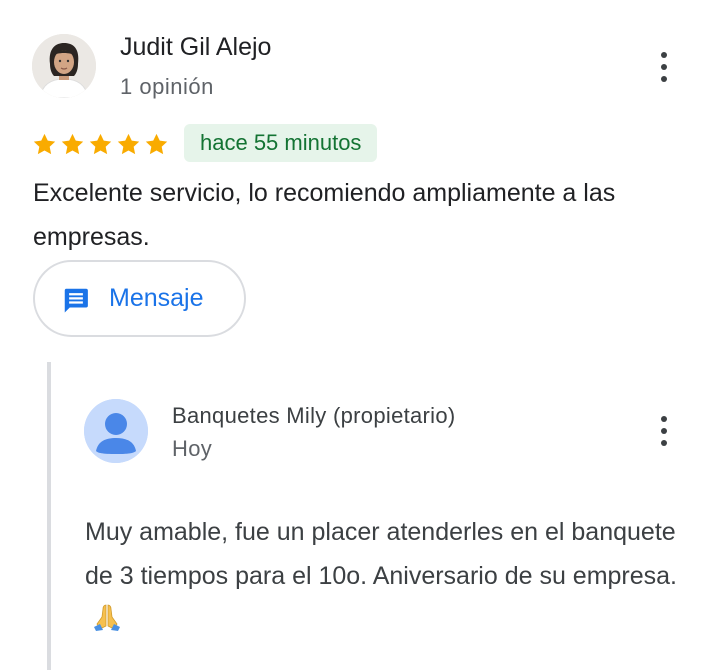  I want to click on message-button: Mensaje, so click(139, 298).